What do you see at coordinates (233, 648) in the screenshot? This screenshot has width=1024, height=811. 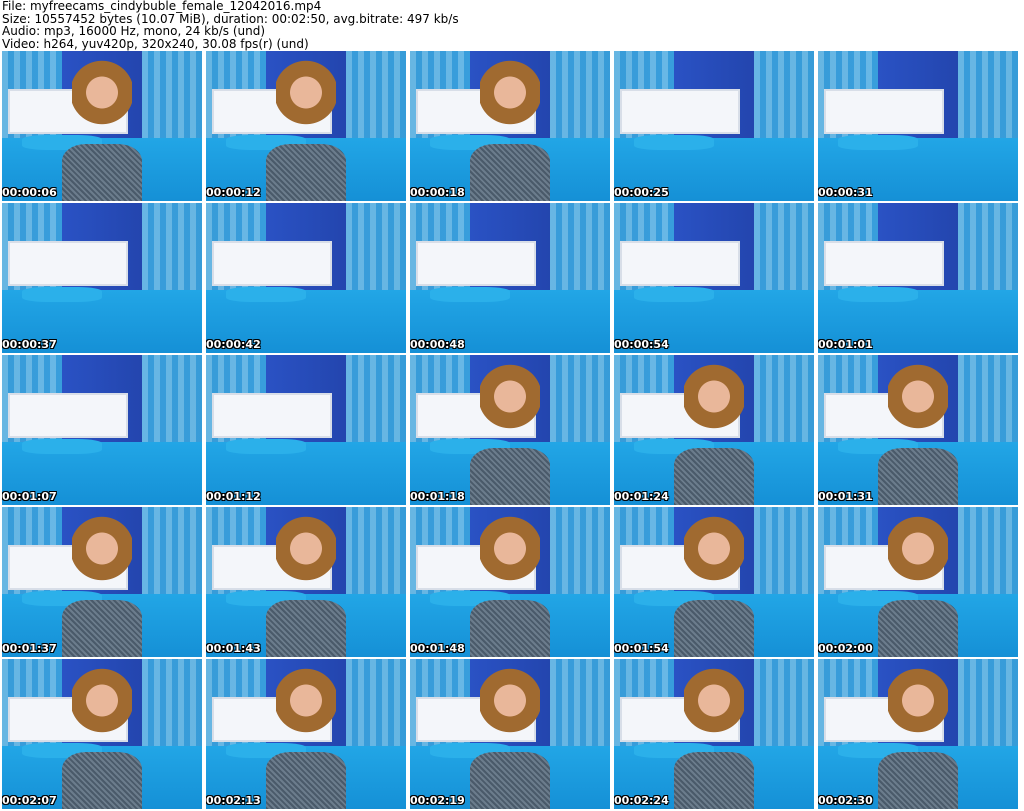 I see `timestamp-label: 00:01:43` at bounding box center [233, 648].